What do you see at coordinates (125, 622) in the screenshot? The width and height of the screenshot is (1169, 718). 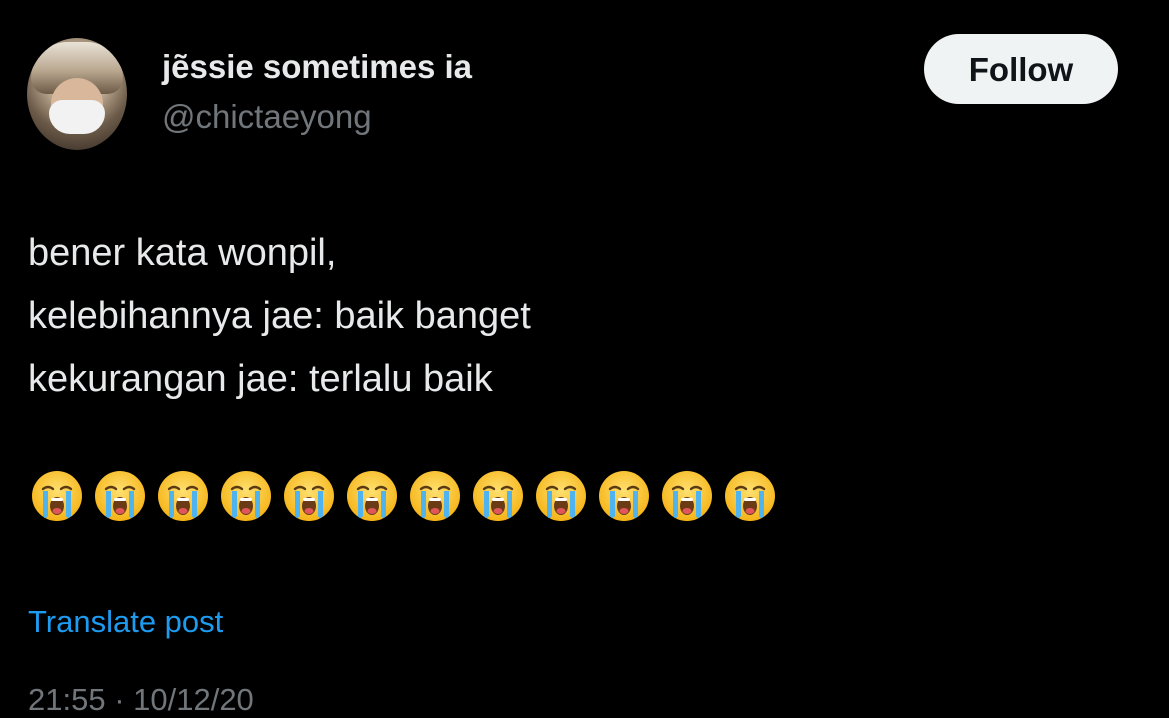 I see `translate-post-link: Translate post` at bounding box center [125, 622].